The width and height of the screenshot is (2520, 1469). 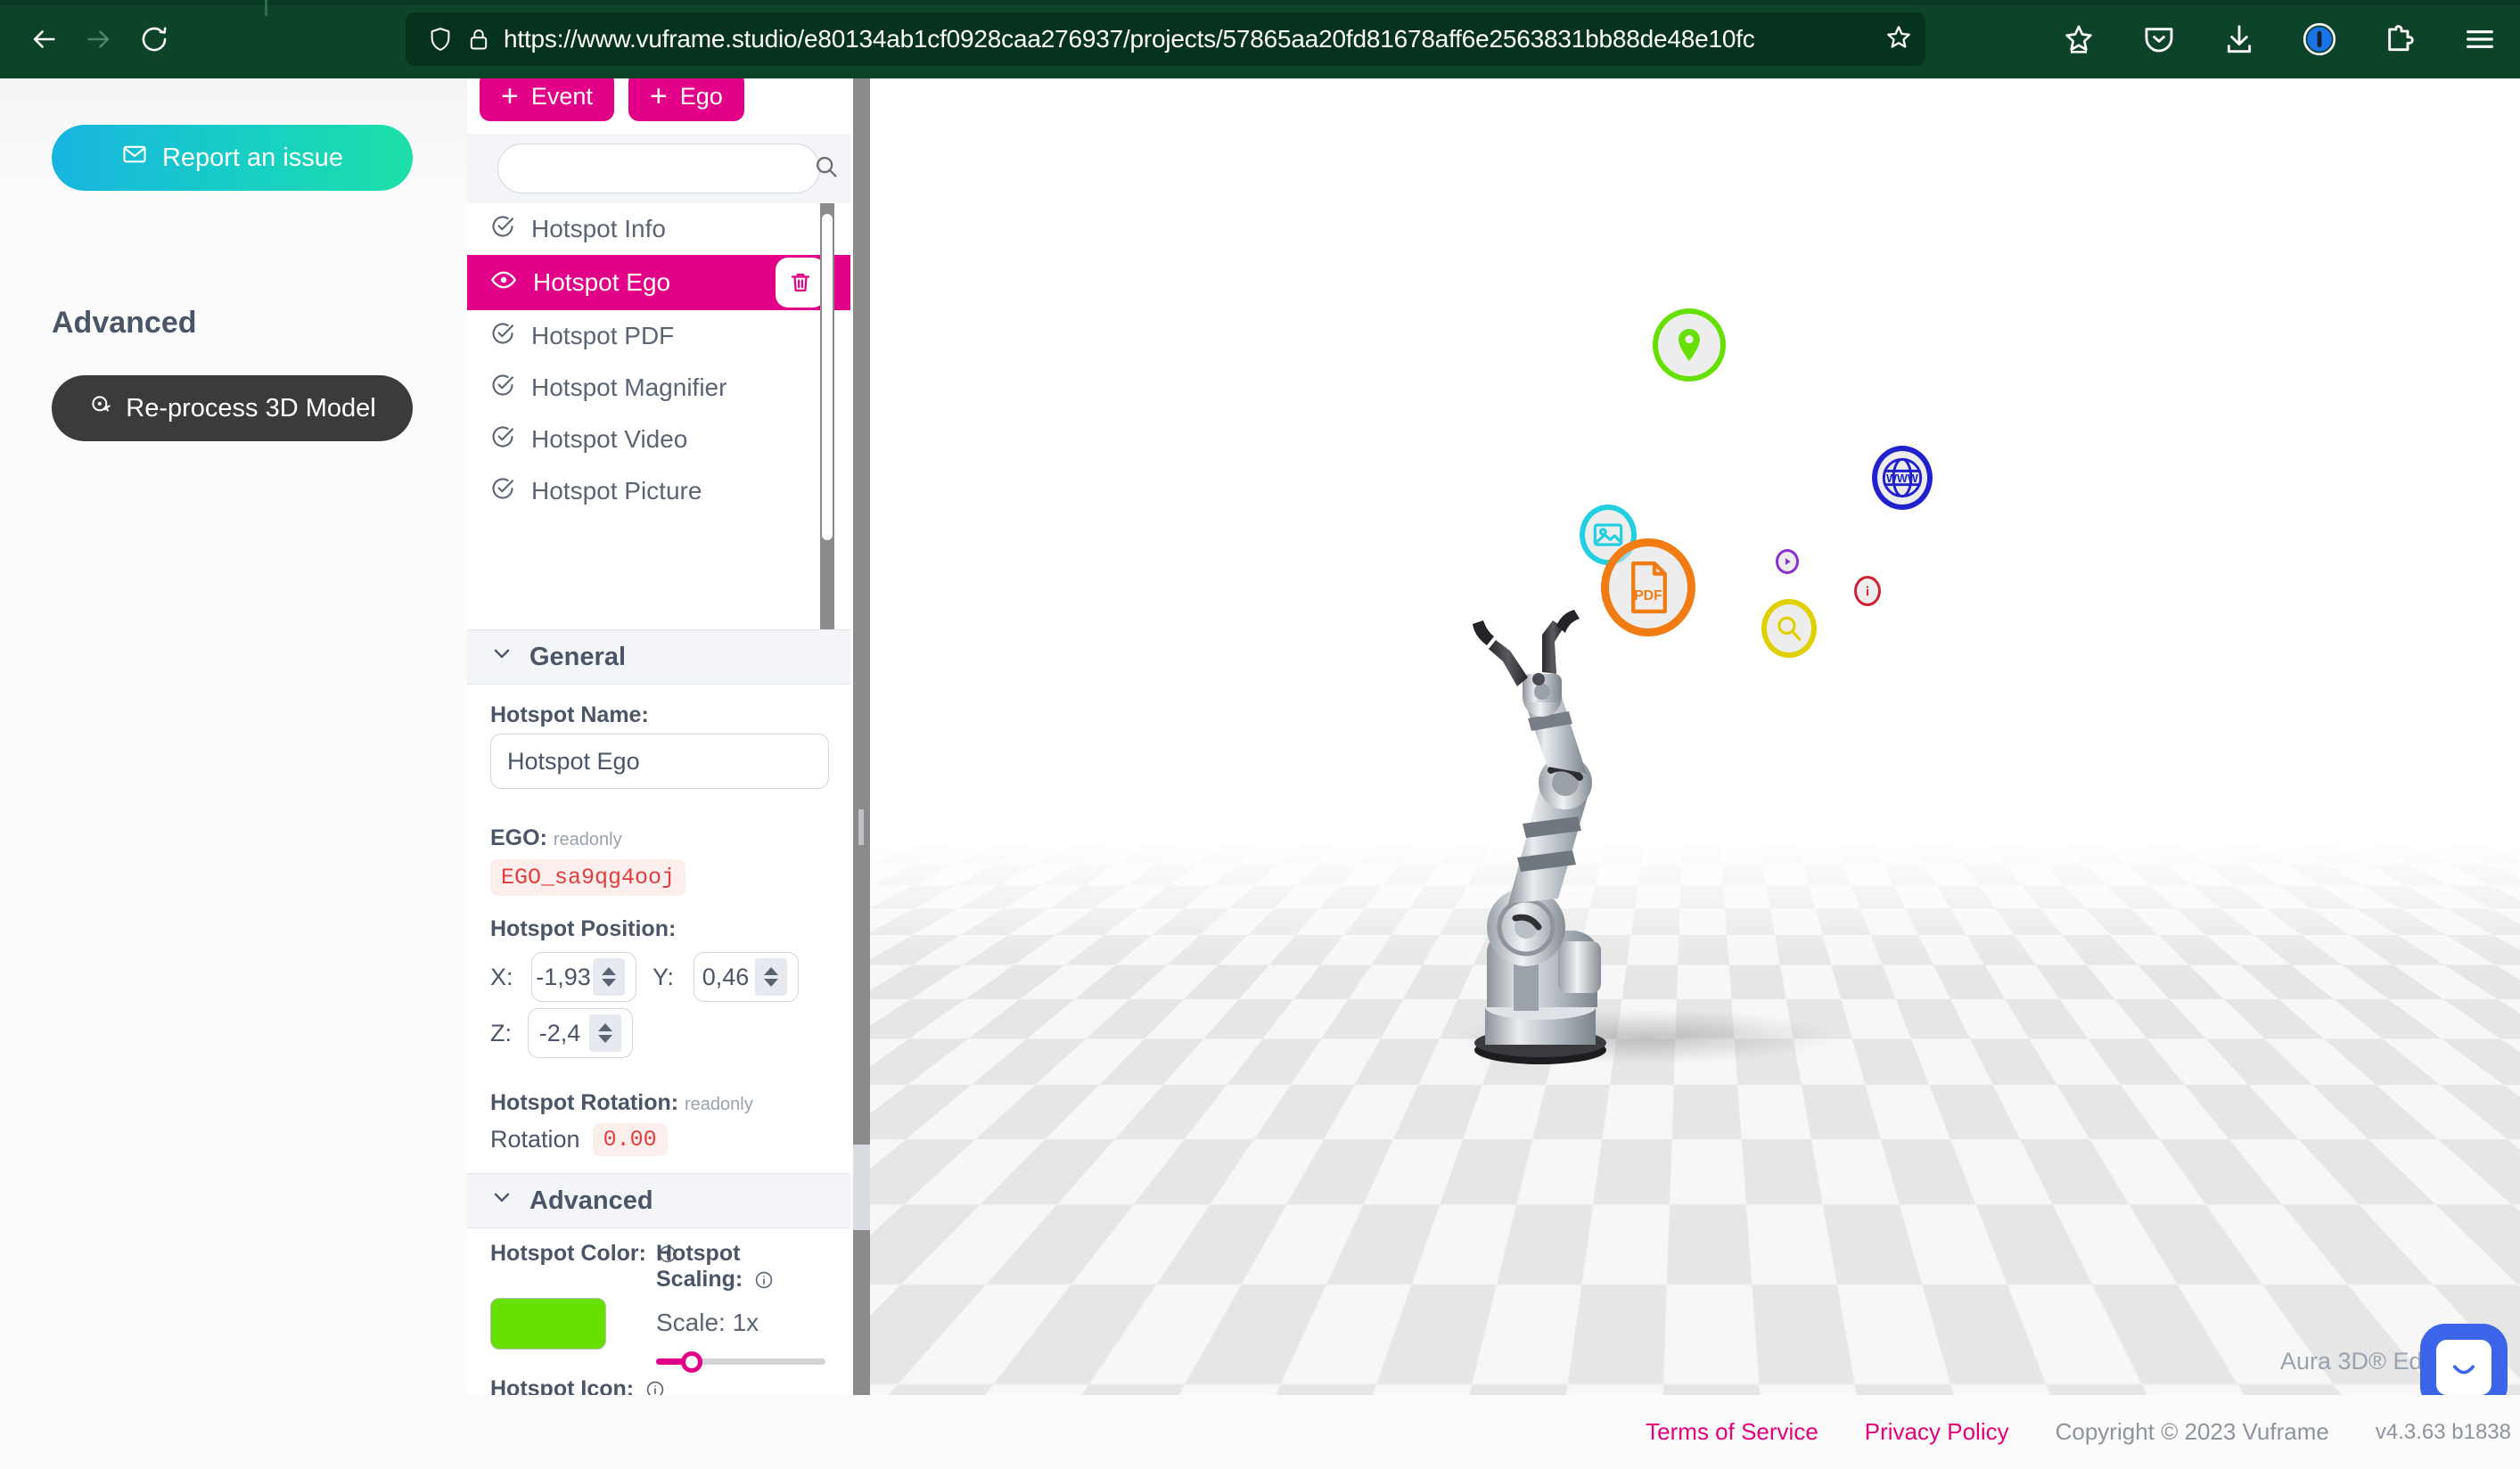 I want to click on rotation-readonly-tag: readonly, so click(x=719, y=1104).